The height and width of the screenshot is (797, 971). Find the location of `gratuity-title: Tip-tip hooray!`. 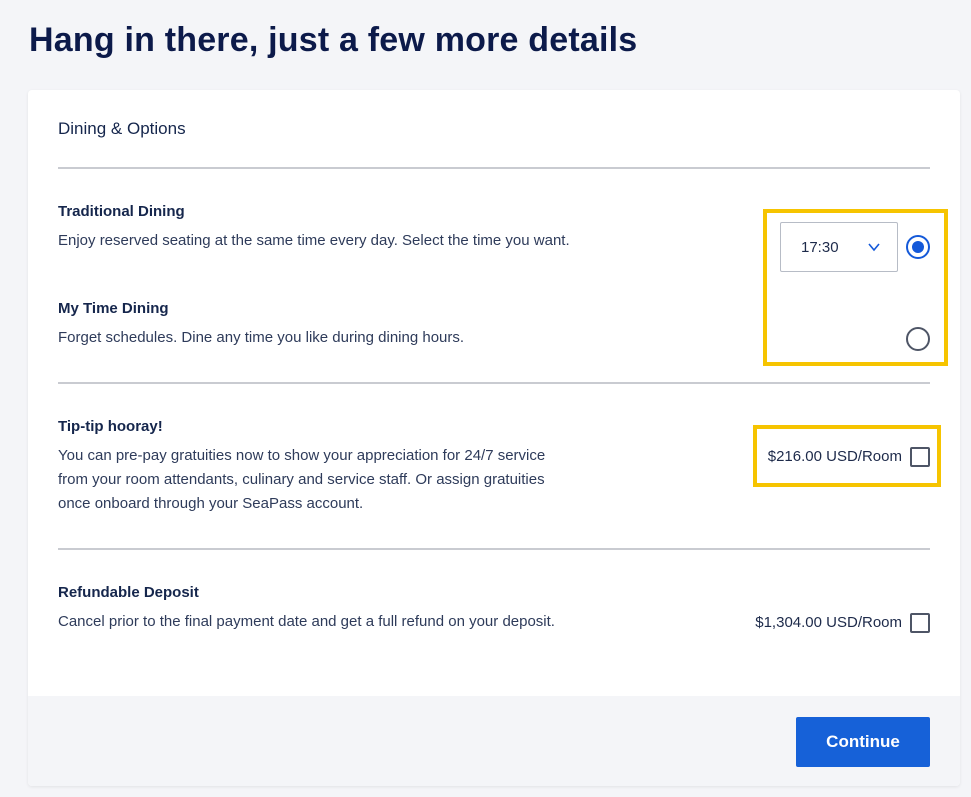

gratuity-title: Tip-tip hooray! is located at coordinates (110, 426).